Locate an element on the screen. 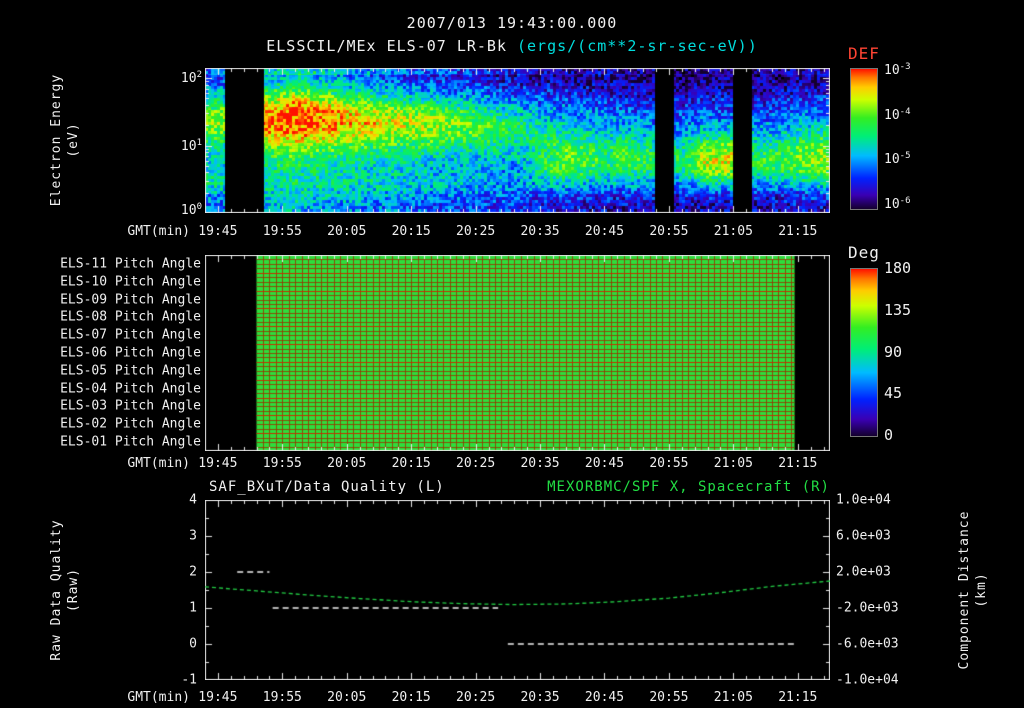 This screenshot has height=708, width=1024. quality-tick-label: -1 is located at coordinates (189, 680).